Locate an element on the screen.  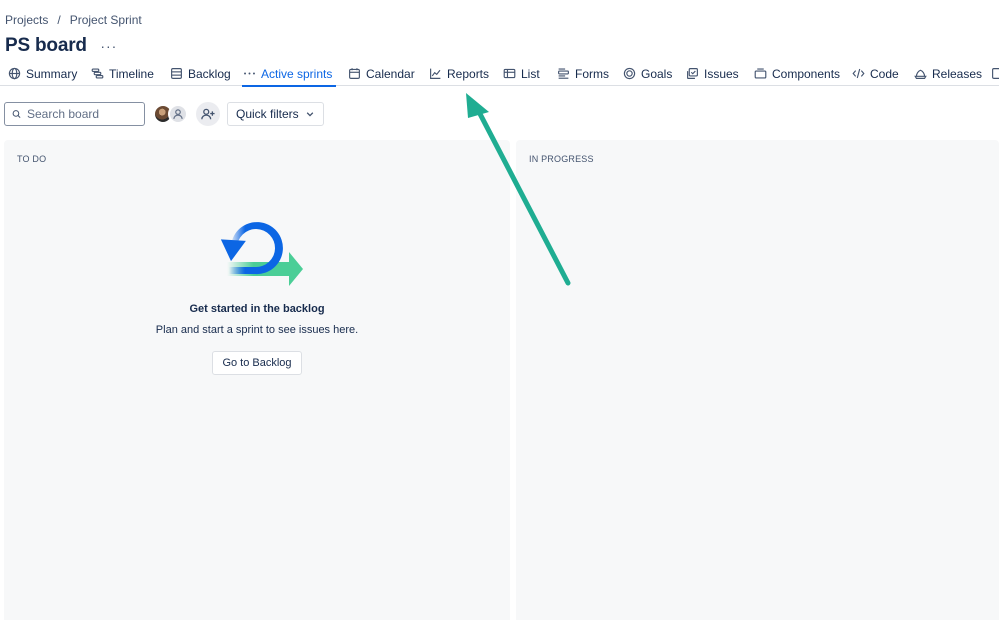
tab-list: List is located at coordinates (521, 73).